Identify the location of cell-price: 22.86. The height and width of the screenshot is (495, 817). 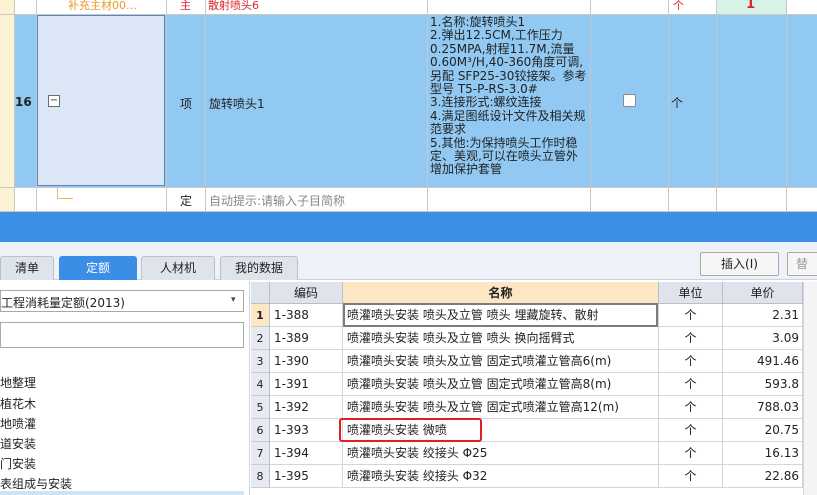
(763, 476).